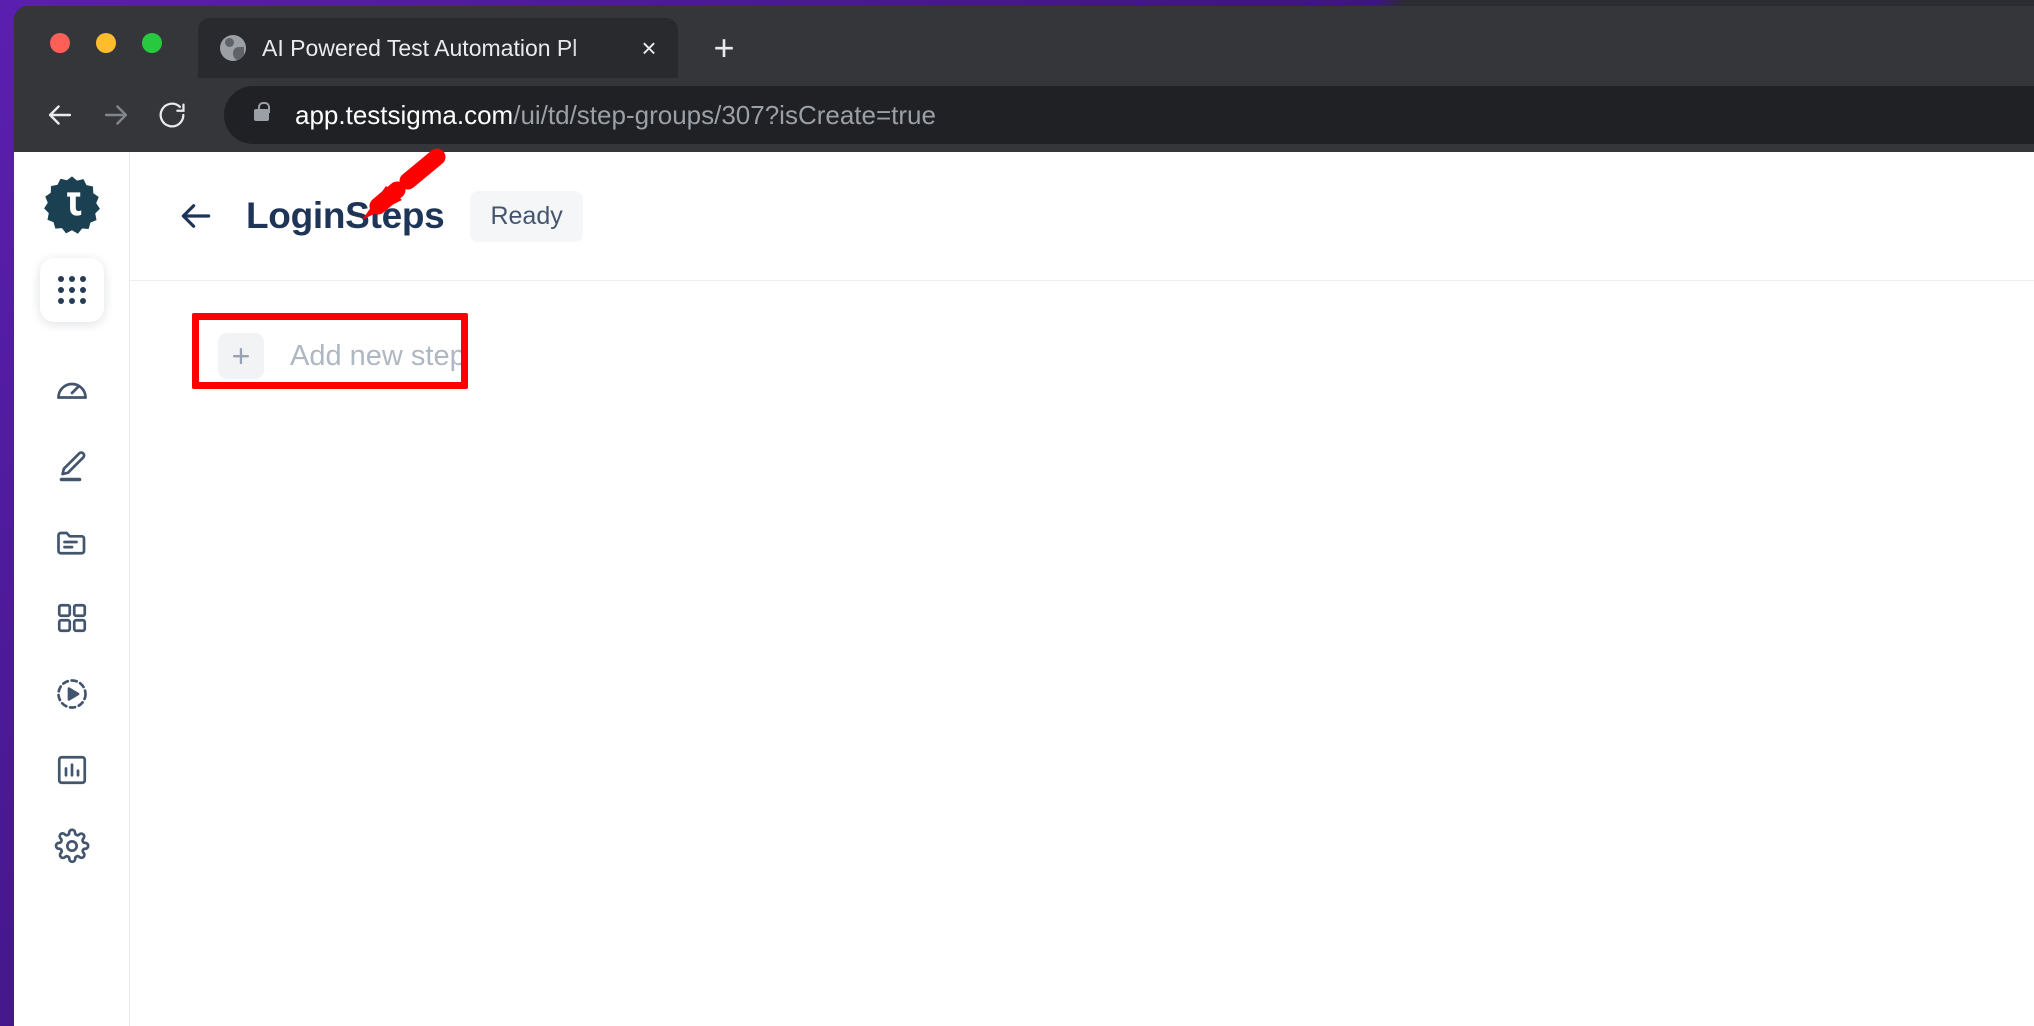 The image size is (2034, 1026). What do you see at coordinates (60, 43) in the screenshot?
I see `close-window-button` at bounding box center [60, 43].